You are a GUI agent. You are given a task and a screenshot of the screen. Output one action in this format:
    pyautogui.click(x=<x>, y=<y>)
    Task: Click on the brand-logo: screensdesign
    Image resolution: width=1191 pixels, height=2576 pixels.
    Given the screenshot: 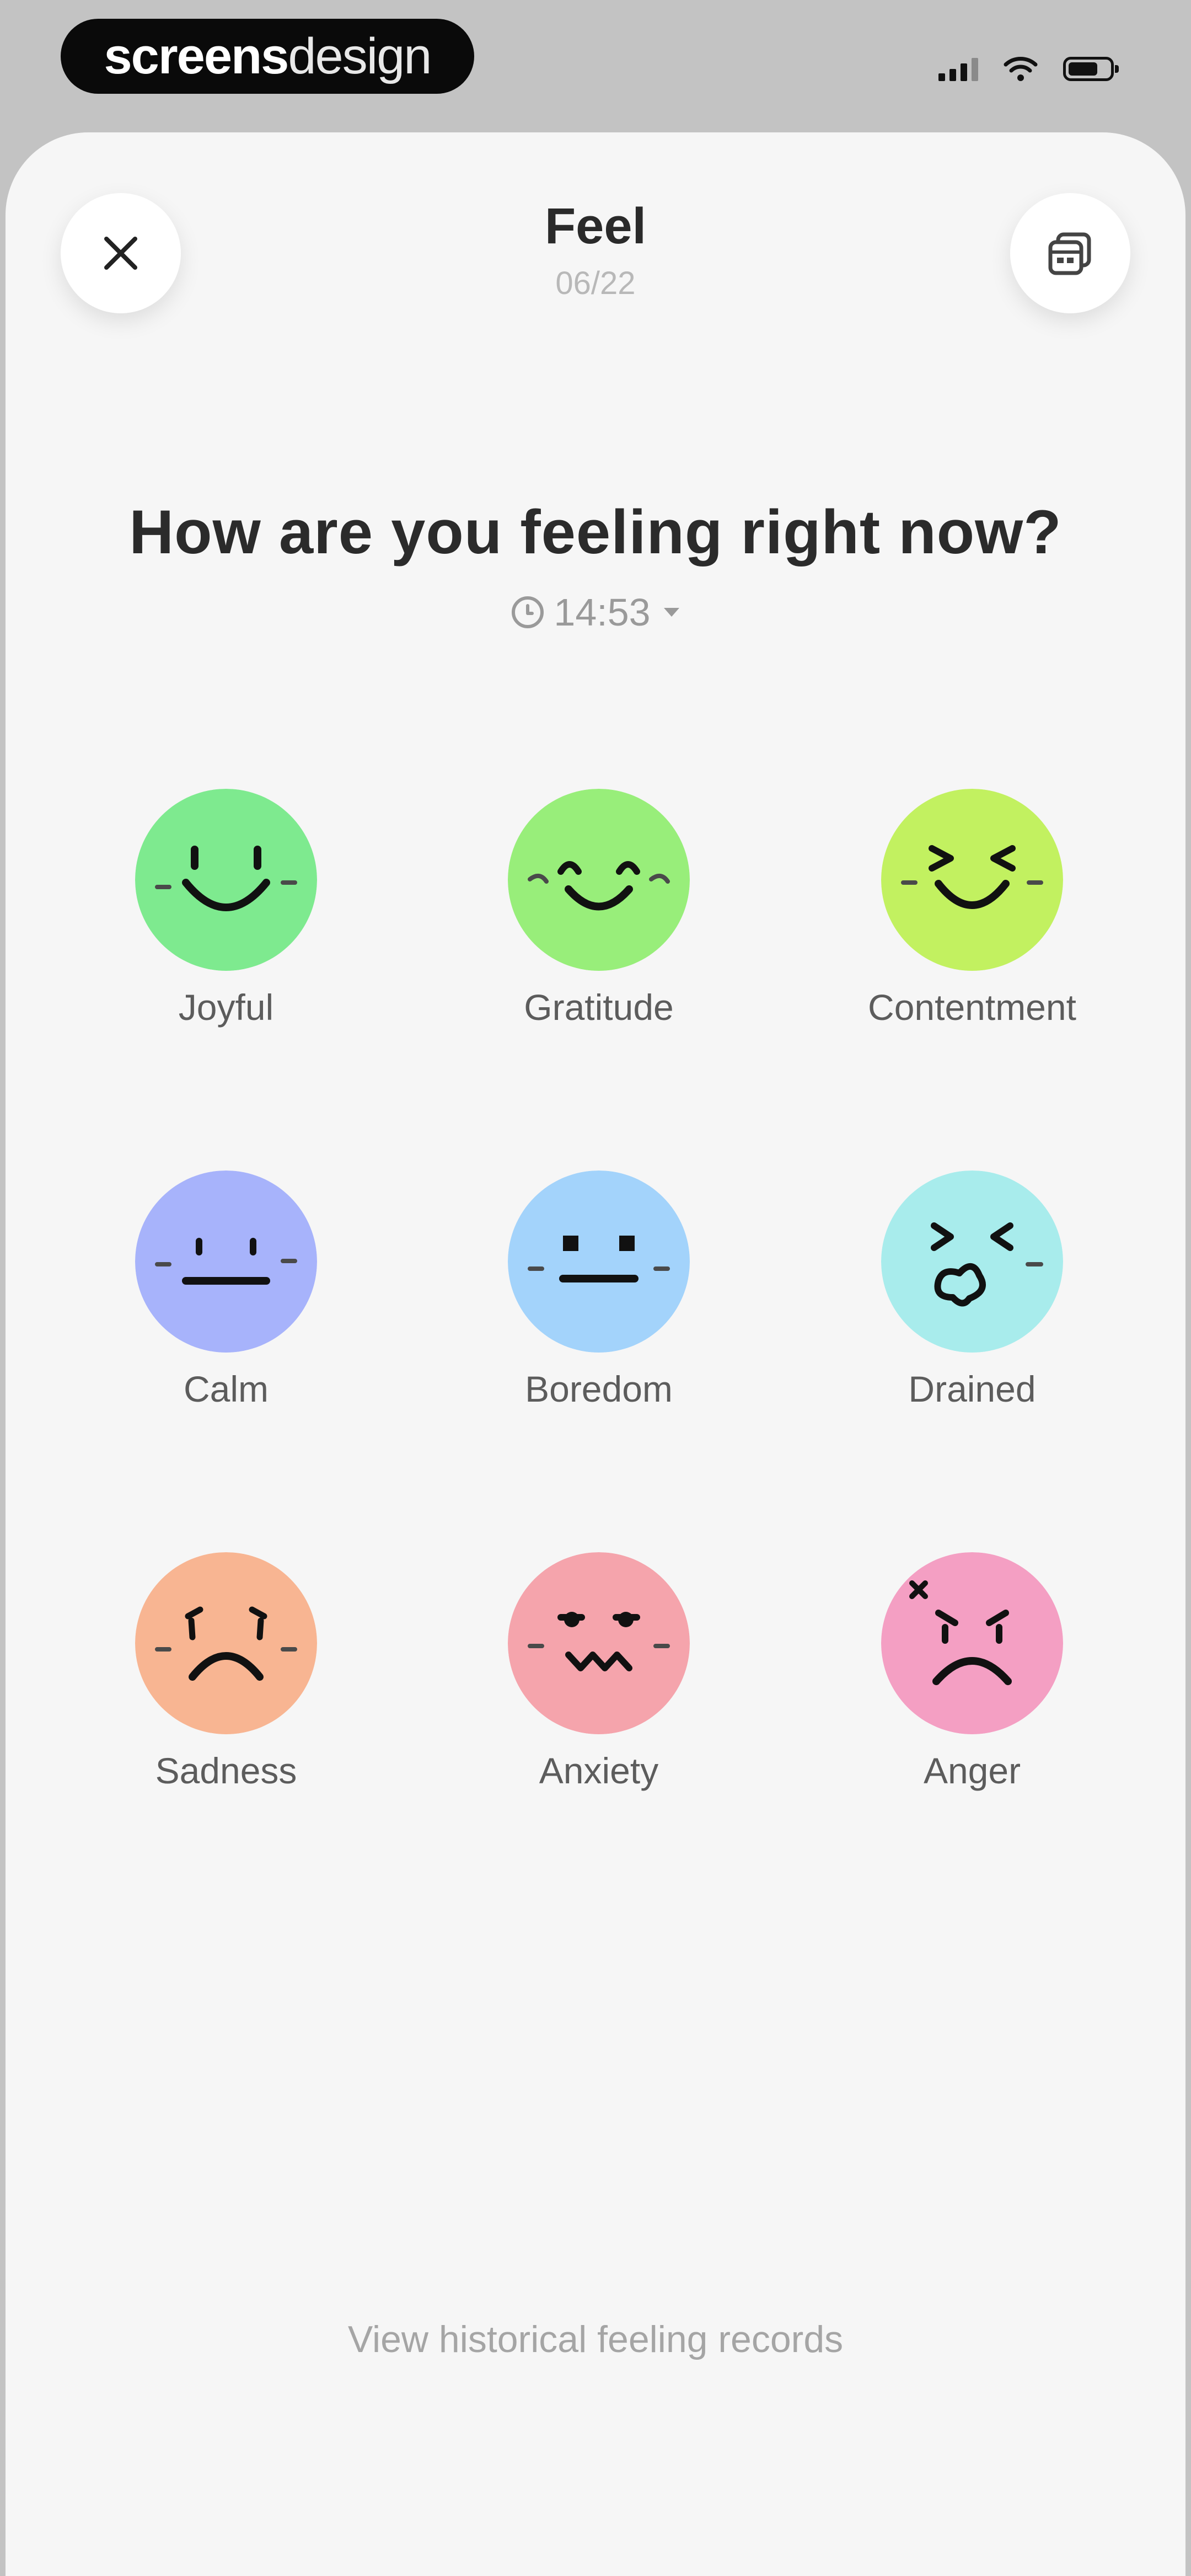 What is the action you would take?
    pyautogui.click(x=267, y=56)
    